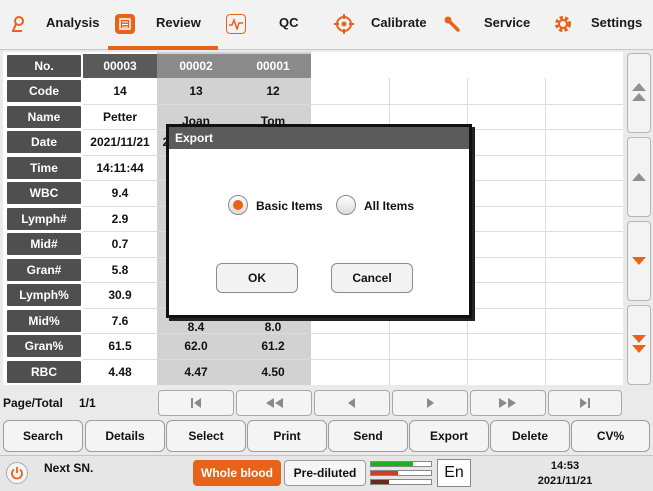  What do you see at coordinates (44, 168) in the screenshot?
I see `row-header-time: Time` at bounding box center [44, 168].